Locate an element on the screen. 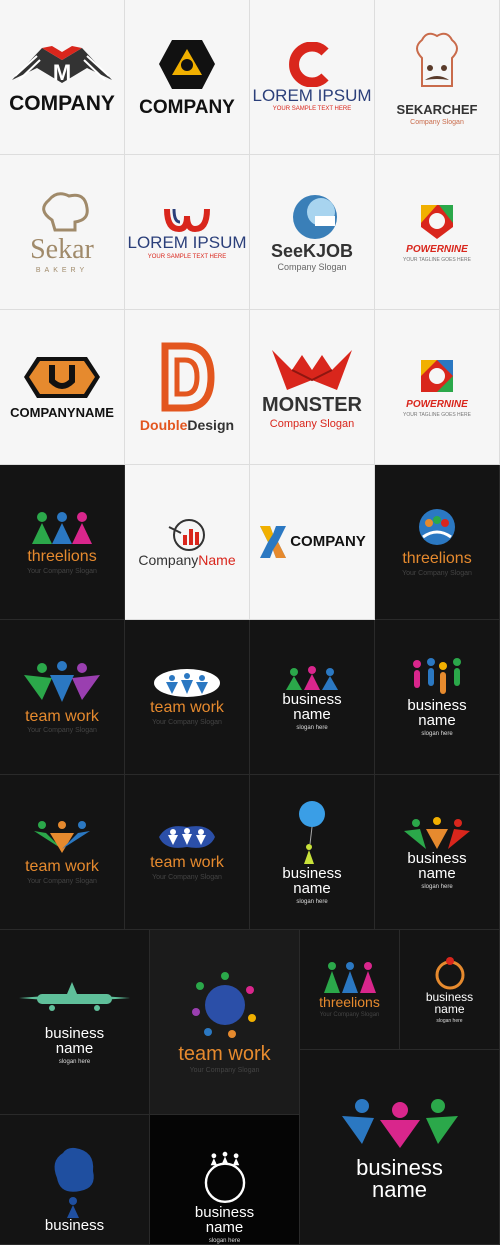  ring-person-icon is located at coordinates (449, 973).